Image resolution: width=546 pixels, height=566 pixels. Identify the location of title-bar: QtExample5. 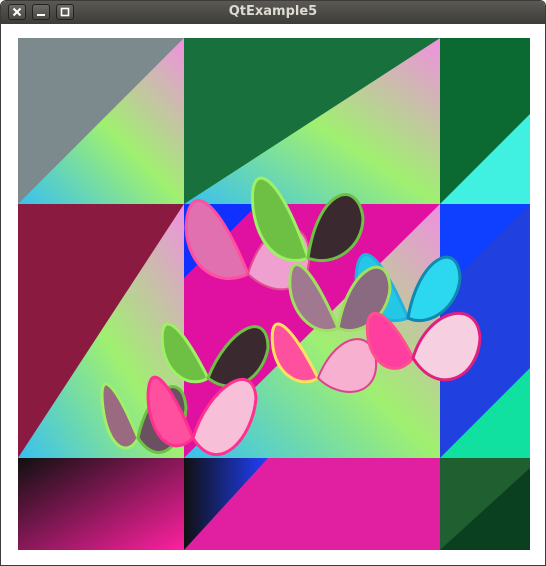
(273, 12).